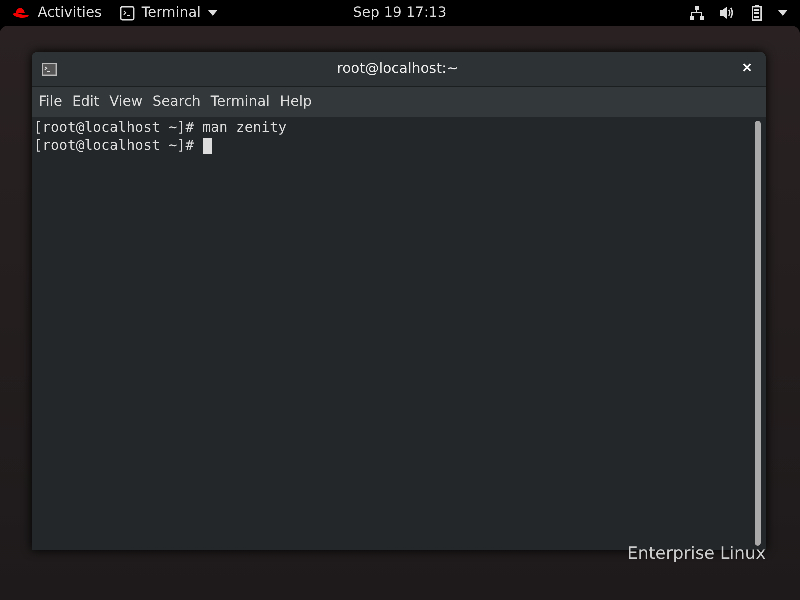 This screenshot has height=600, width=800. I want to click on clock: Sep 19 17:13, so click(400, 13).